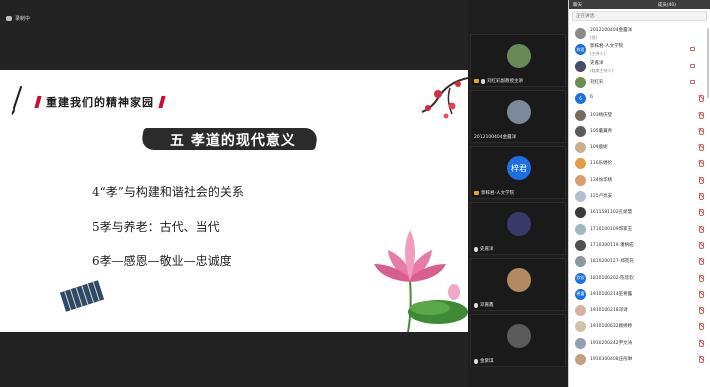  I want to click on participant-row: 1910200242尹文涛, so click(639, 344).